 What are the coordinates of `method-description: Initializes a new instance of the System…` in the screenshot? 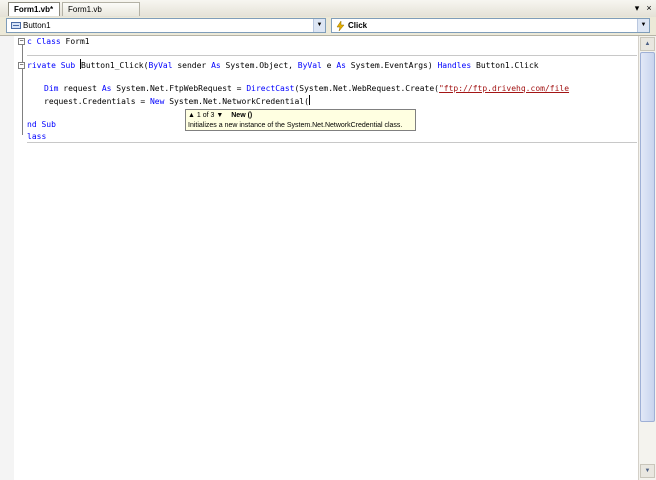 It's located at (295, 125).